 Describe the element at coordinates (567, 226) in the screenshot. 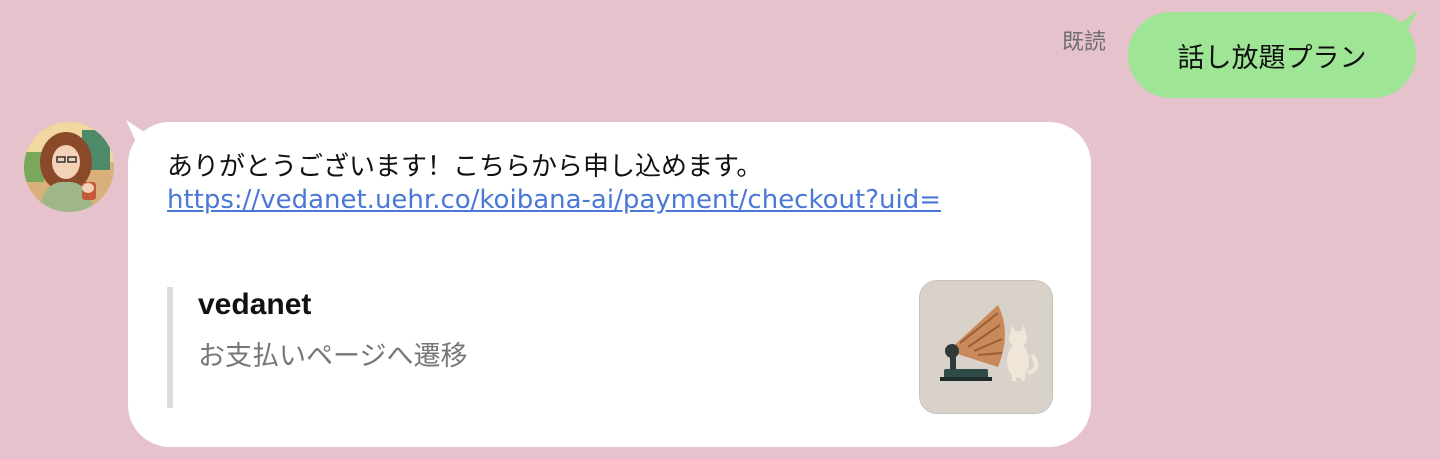

I see `link-overflow-mask` at that location.